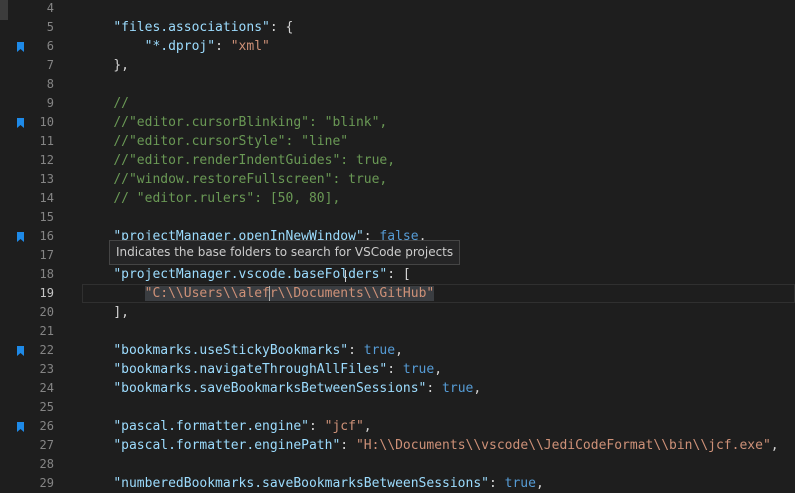 Image resolution: width=795 pixels, height=493 pixels. Describe the element at coordinates (227, 445) in the screenshot. I see `code-token: "pascal.formatter.enginePath"` at that location.